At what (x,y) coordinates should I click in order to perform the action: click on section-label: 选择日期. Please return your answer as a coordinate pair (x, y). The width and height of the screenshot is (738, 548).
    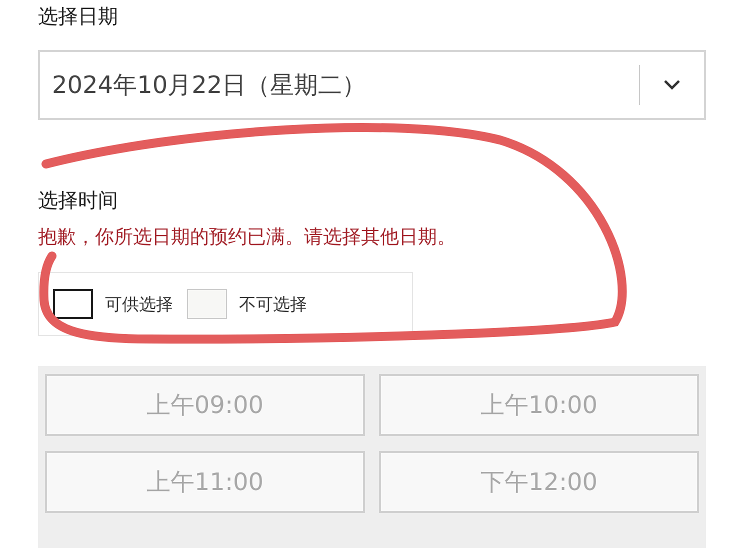
    Looking at the image, I should click on (78, 16).